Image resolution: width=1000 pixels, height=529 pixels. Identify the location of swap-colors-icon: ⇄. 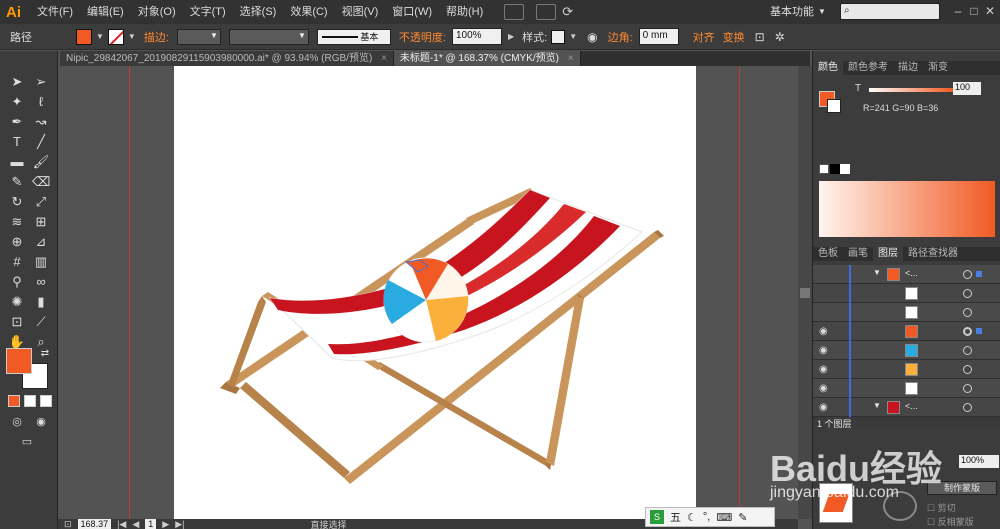
(45, 354).